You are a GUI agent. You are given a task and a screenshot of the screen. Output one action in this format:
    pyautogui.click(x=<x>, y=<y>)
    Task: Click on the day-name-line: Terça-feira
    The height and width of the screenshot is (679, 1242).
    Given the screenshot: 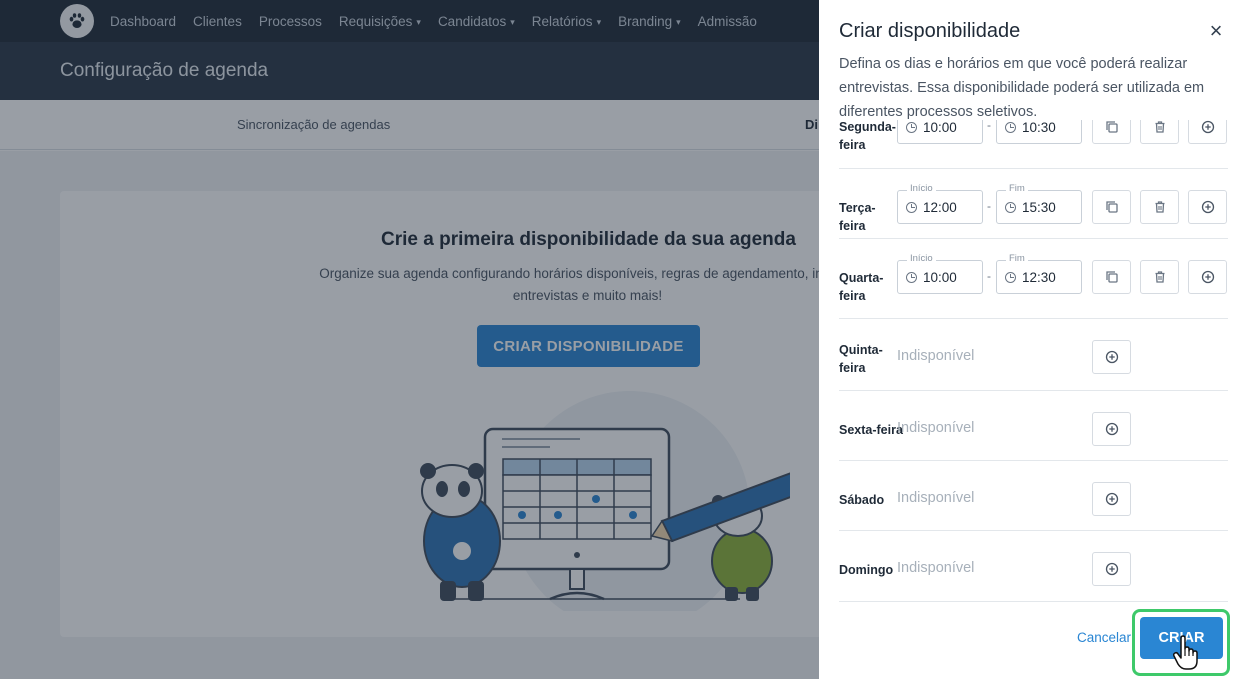 What is the action you would take?
    pyautogui.click(x=857, y=217)
    